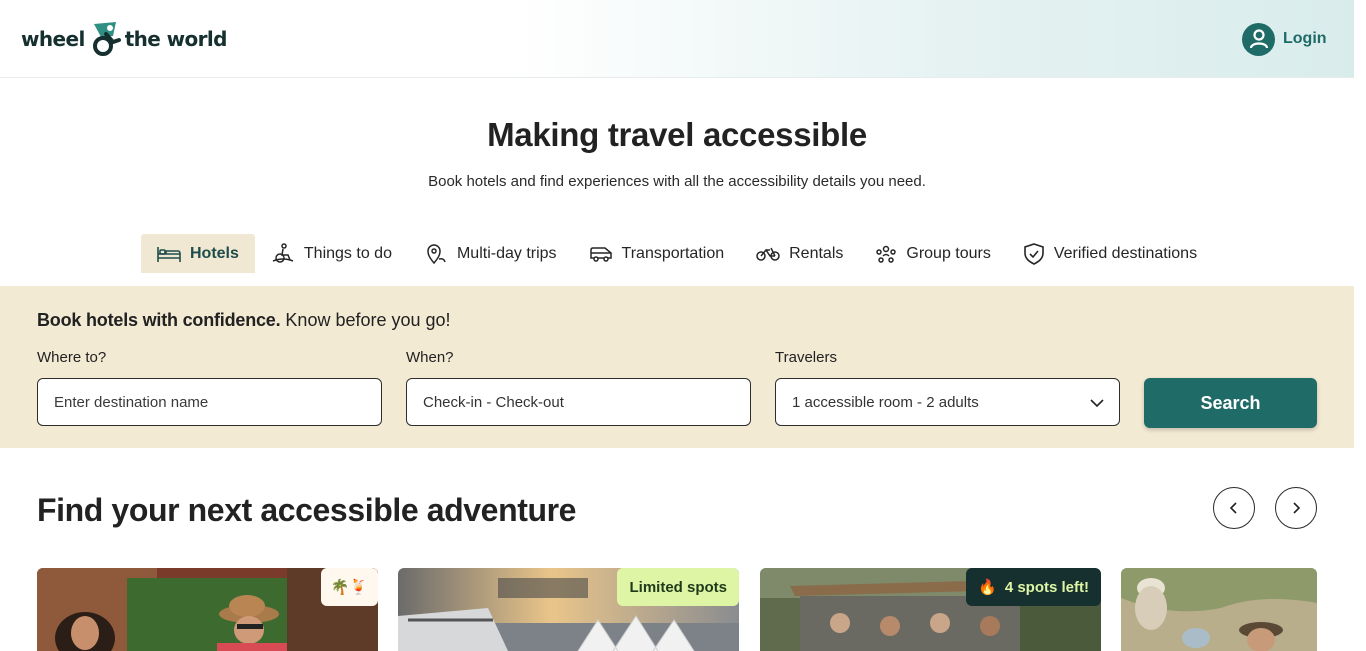  Describe the element at coordinates (930, 609) in the screenshot. I see `adventure-card: 🔥 4 spots left!` at that location.